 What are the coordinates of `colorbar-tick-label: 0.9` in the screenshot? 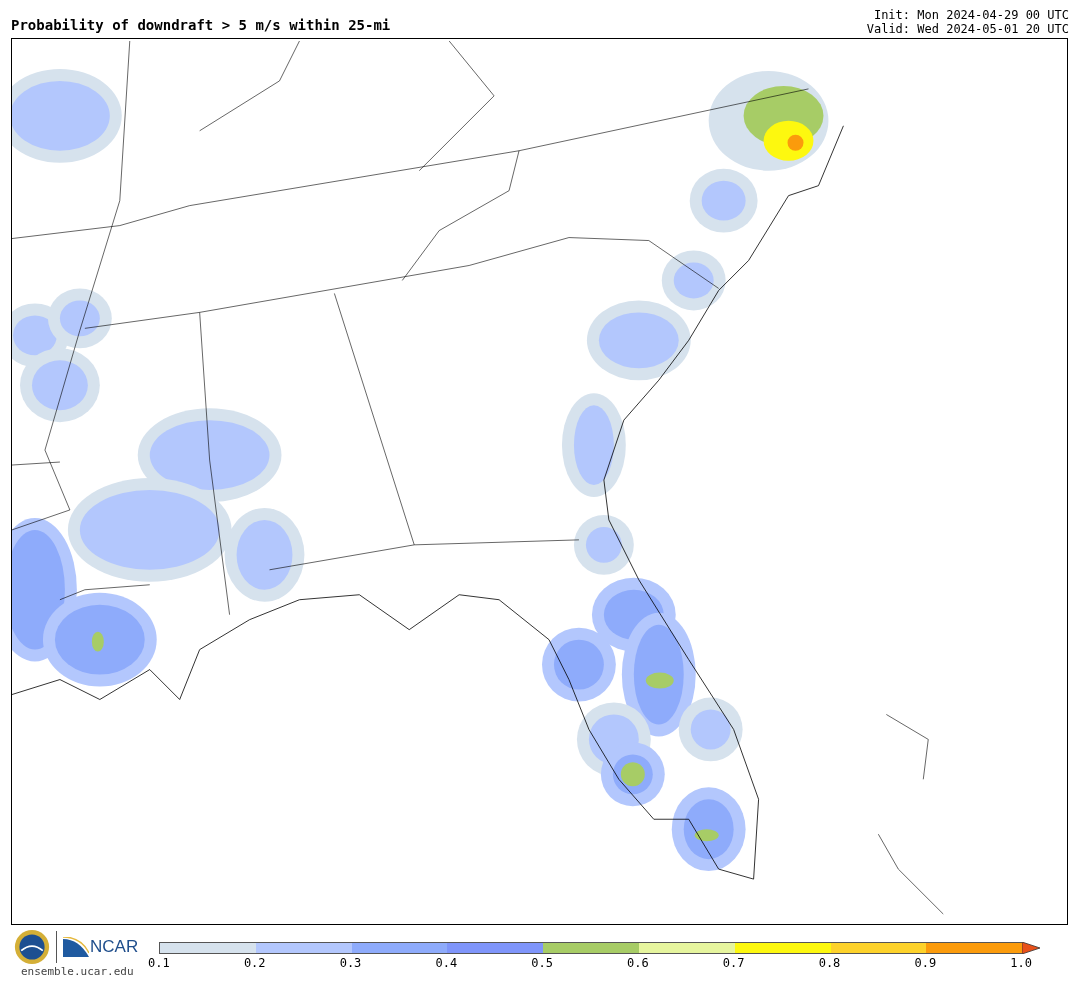 It's located at (925, 963).